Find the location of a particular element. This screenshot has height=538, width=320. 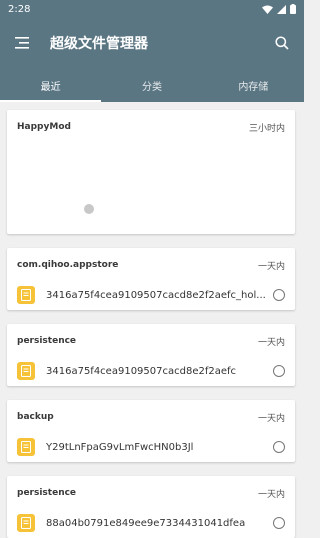

tab-indicator is located at coordinates (50, 101).